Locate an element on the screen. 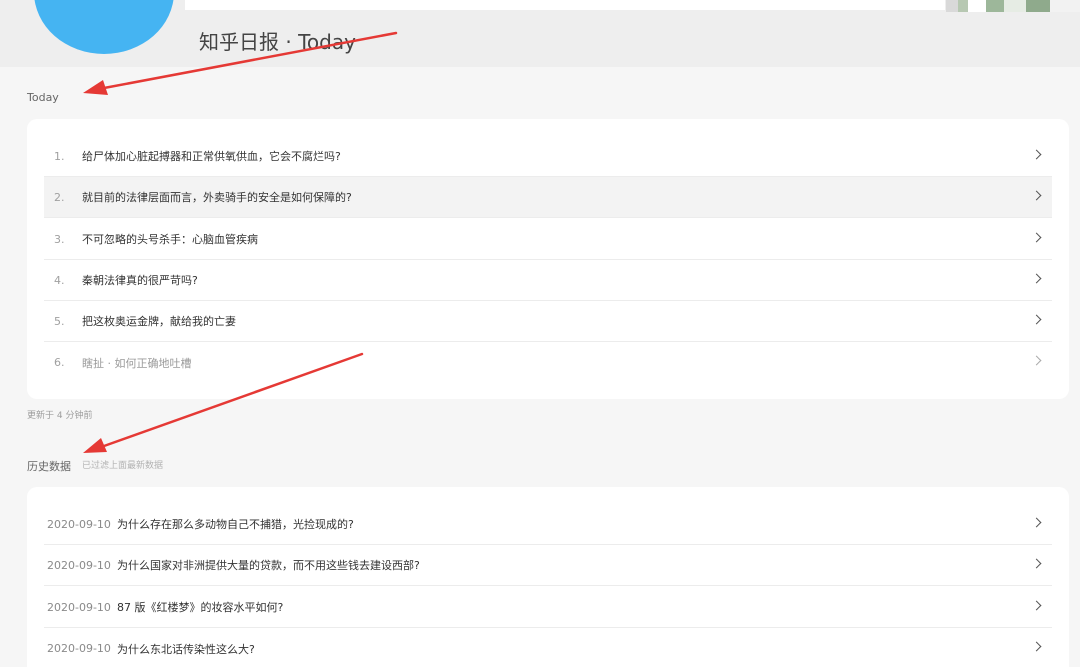 The image size is (1080, 667). item-title: 87 版《红楼梦》的妆容水平如何? is located at coordinates (200, 607).